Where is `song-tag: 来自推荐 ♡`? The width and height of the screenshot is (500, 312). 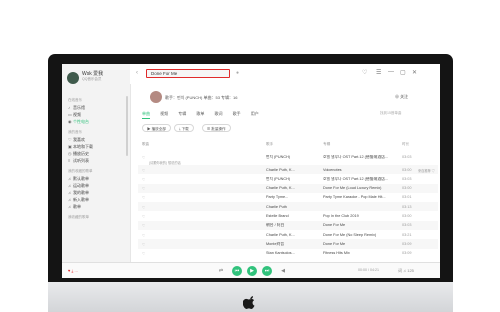
song-tag: 来自推荐 ♡ is located at coordinates (426, 170).